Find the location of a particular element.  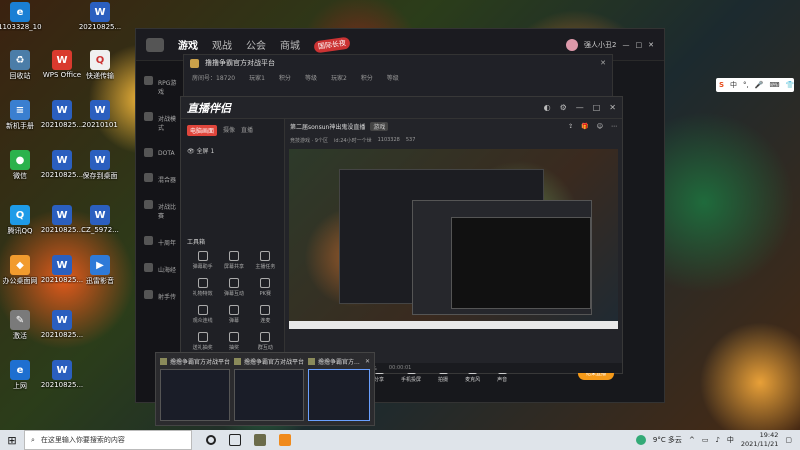

desktop-icon: e1103328_10XIN is located at coordinates (21, 16).